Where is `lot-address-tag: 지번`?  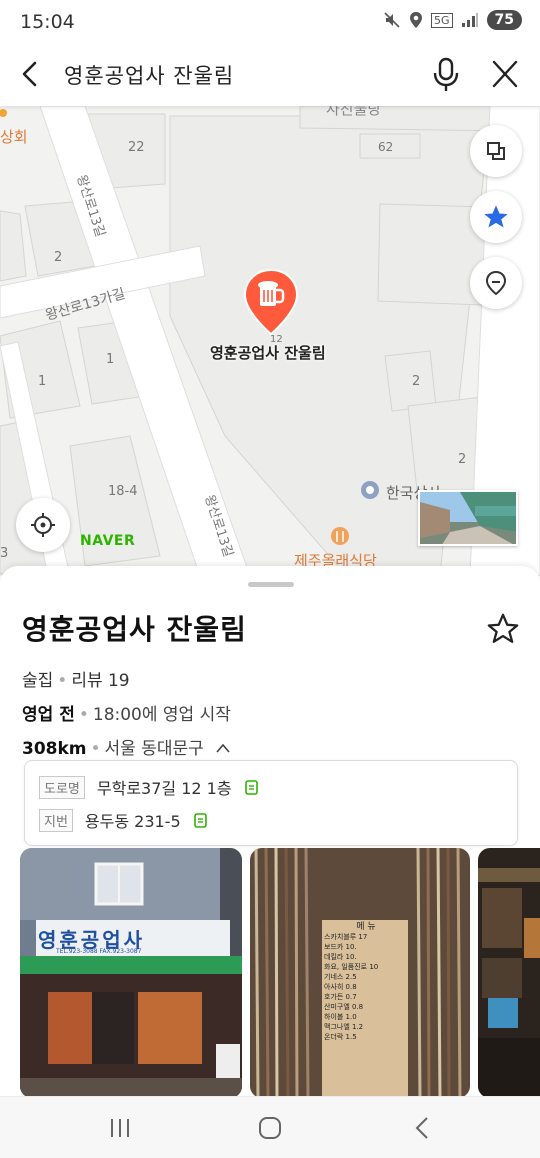
lot-address-tag: 지번 is located at coordinates (56, 820).